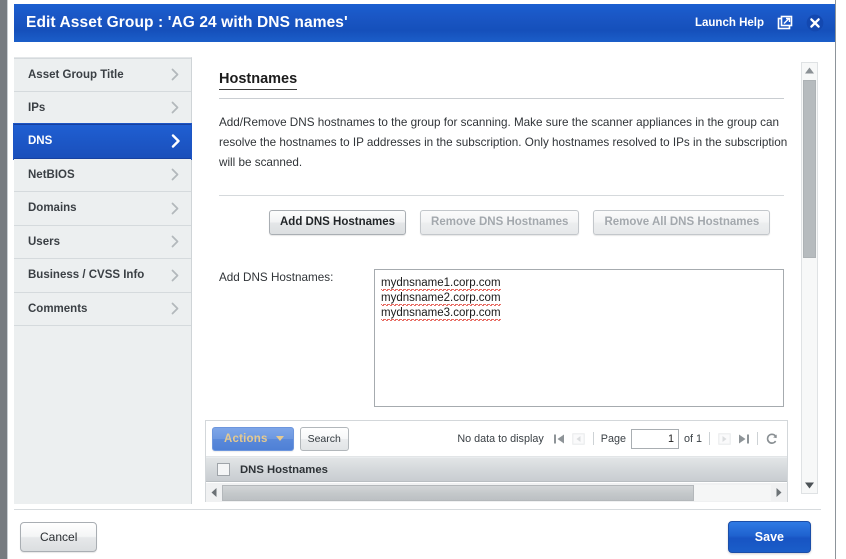 The width and height of the screenshot is (846, 559). I want to click on add-dns-hostnames-label: Add DNS Hostnames:, so click(276, 277).